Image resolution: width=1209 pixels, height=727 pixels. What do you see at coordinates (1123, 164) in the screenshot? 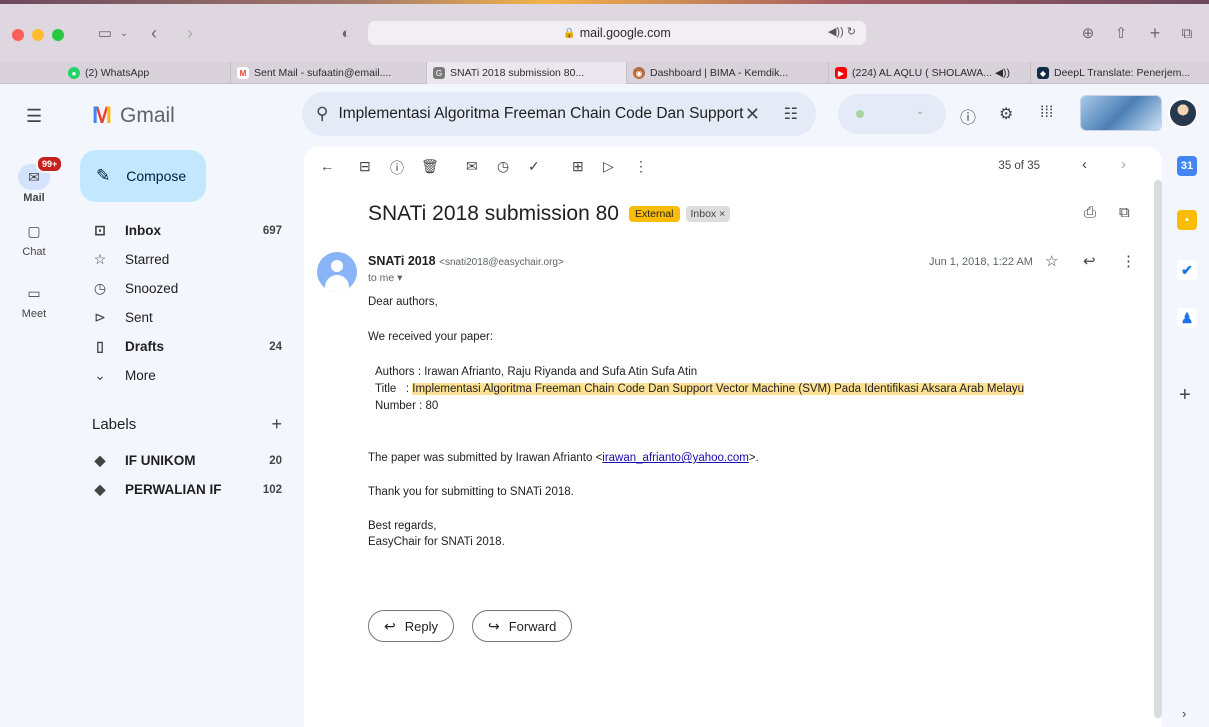
I see `older-chevron-icon: ›` at bounding box center [1123, 164].